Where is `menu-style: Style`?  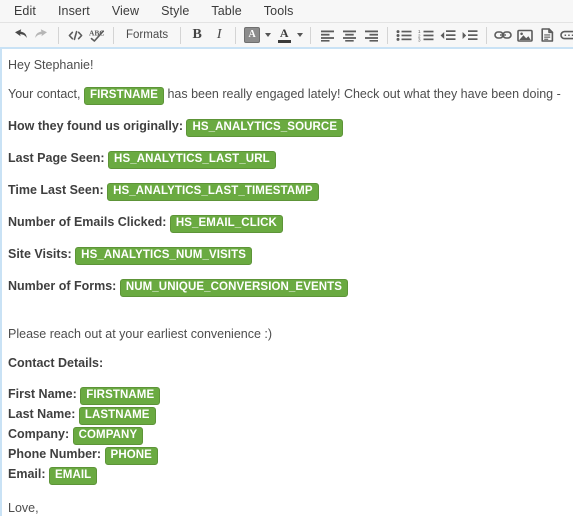 menu-style: Style is located at coordinates (175, 11).